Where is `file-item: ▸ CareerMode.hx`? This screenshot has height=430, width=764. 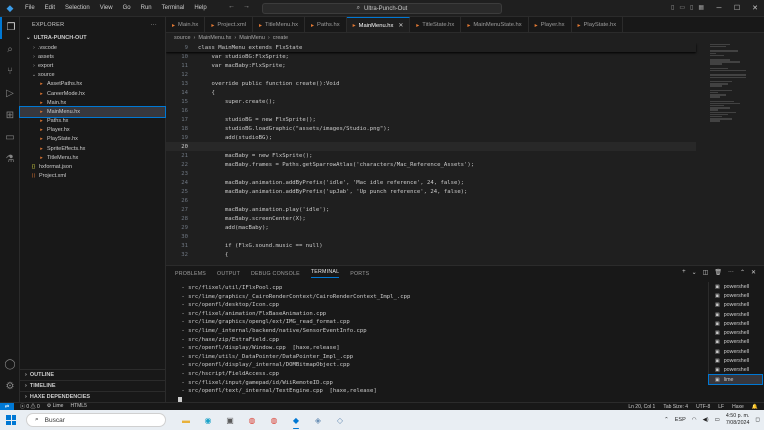 file-item: ▸ CareerMode.hx is located at coordinates (92, 93).